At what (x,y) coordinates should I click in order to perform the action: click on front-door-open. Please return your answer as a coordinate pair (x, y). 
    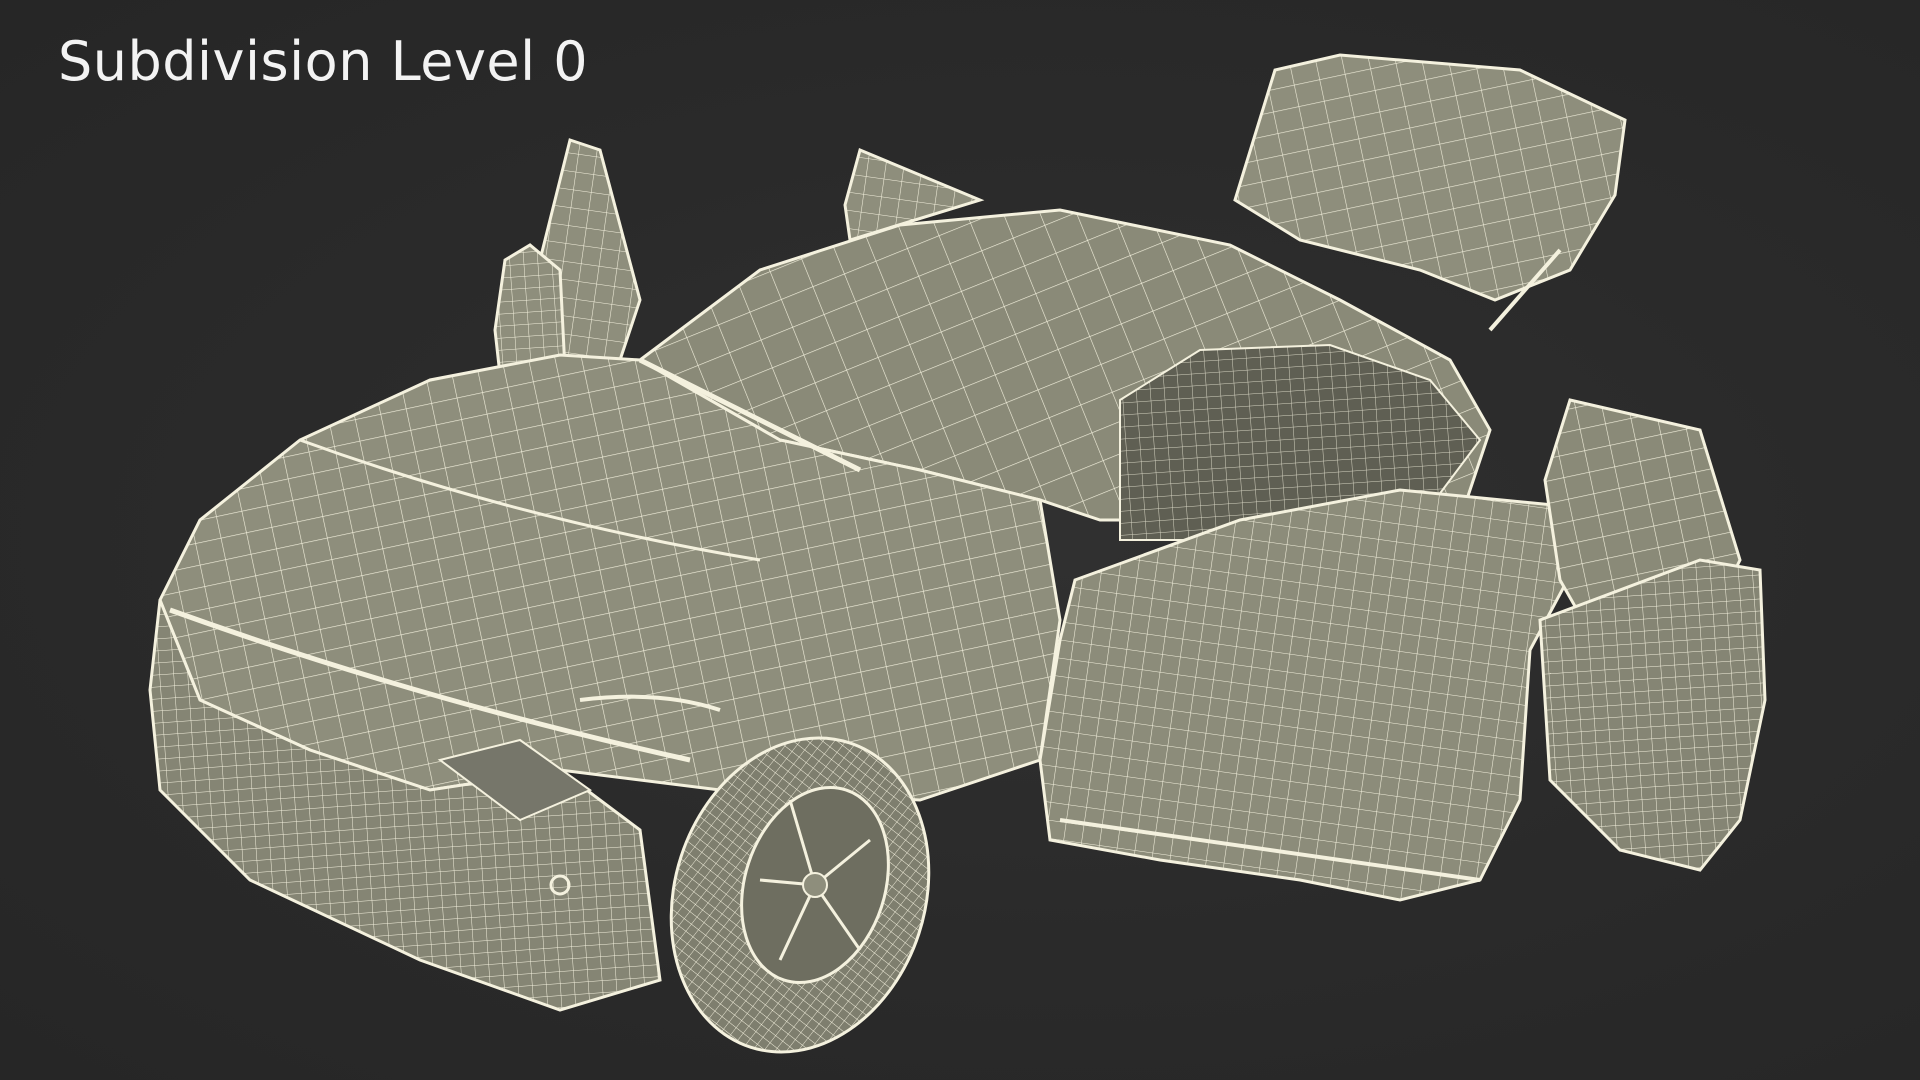
    Looking at the image, I should click on (1323, 695).